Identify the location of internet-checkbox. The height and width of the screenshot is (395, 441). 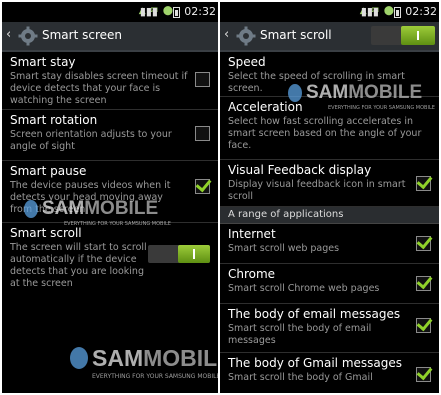
(424, 241).